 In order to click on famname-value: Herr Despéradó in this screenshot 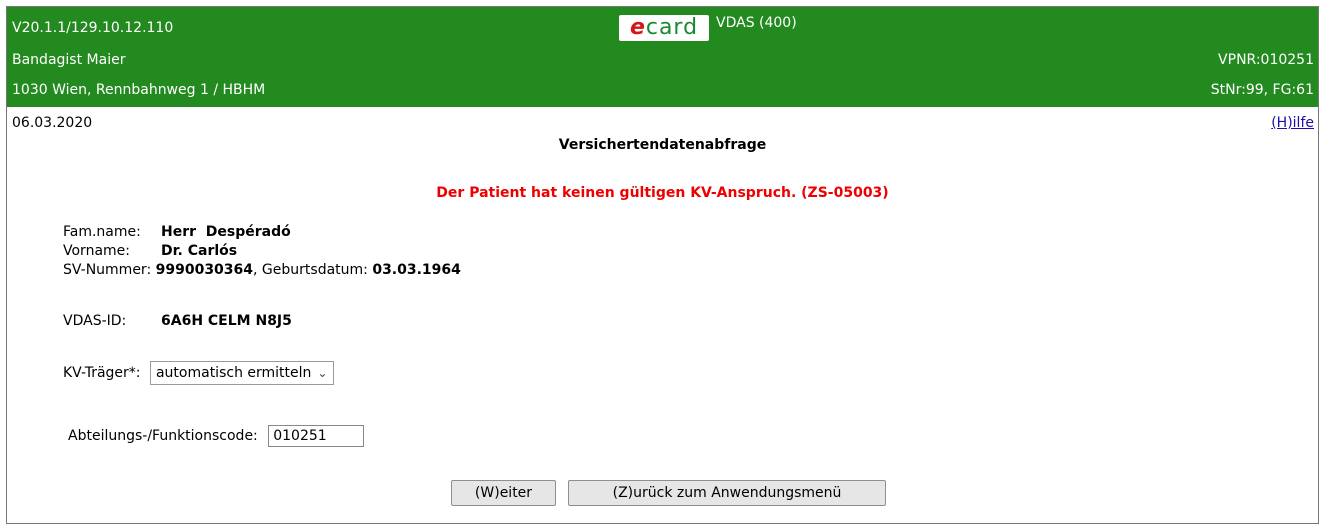, I will do `click(226, 232)`.